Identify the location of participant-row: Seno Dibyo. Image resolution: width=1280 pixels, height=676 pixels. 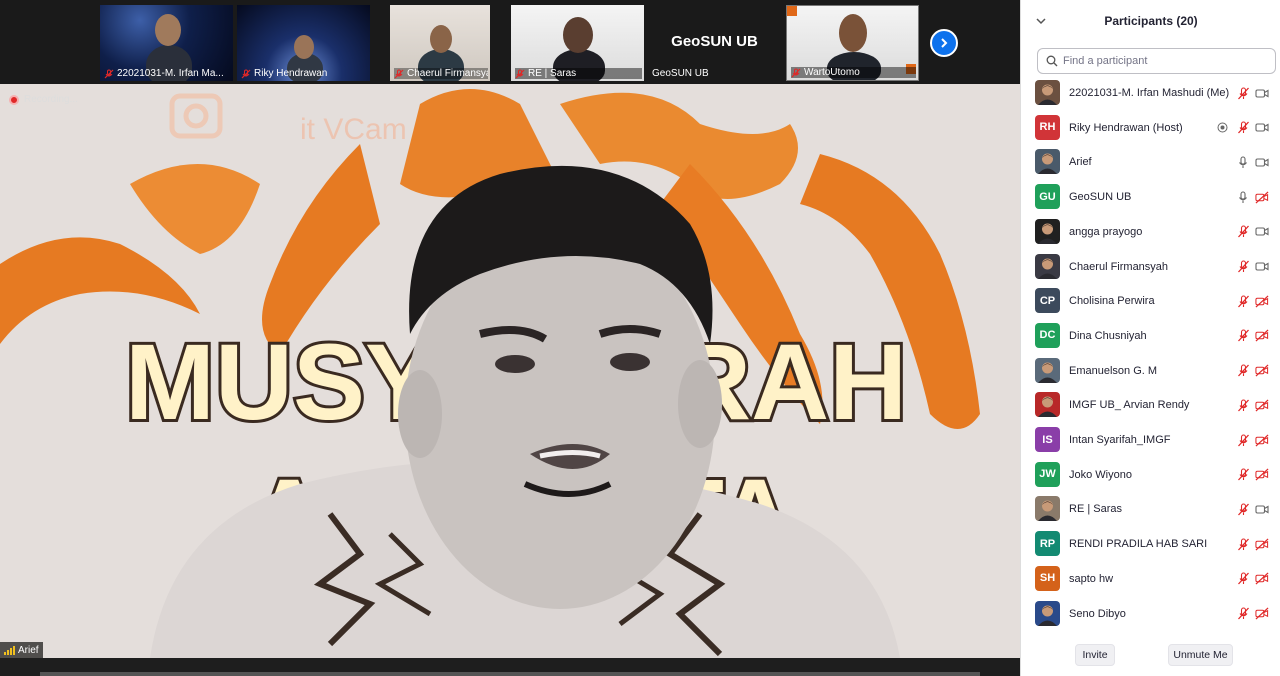
(1150, 614).